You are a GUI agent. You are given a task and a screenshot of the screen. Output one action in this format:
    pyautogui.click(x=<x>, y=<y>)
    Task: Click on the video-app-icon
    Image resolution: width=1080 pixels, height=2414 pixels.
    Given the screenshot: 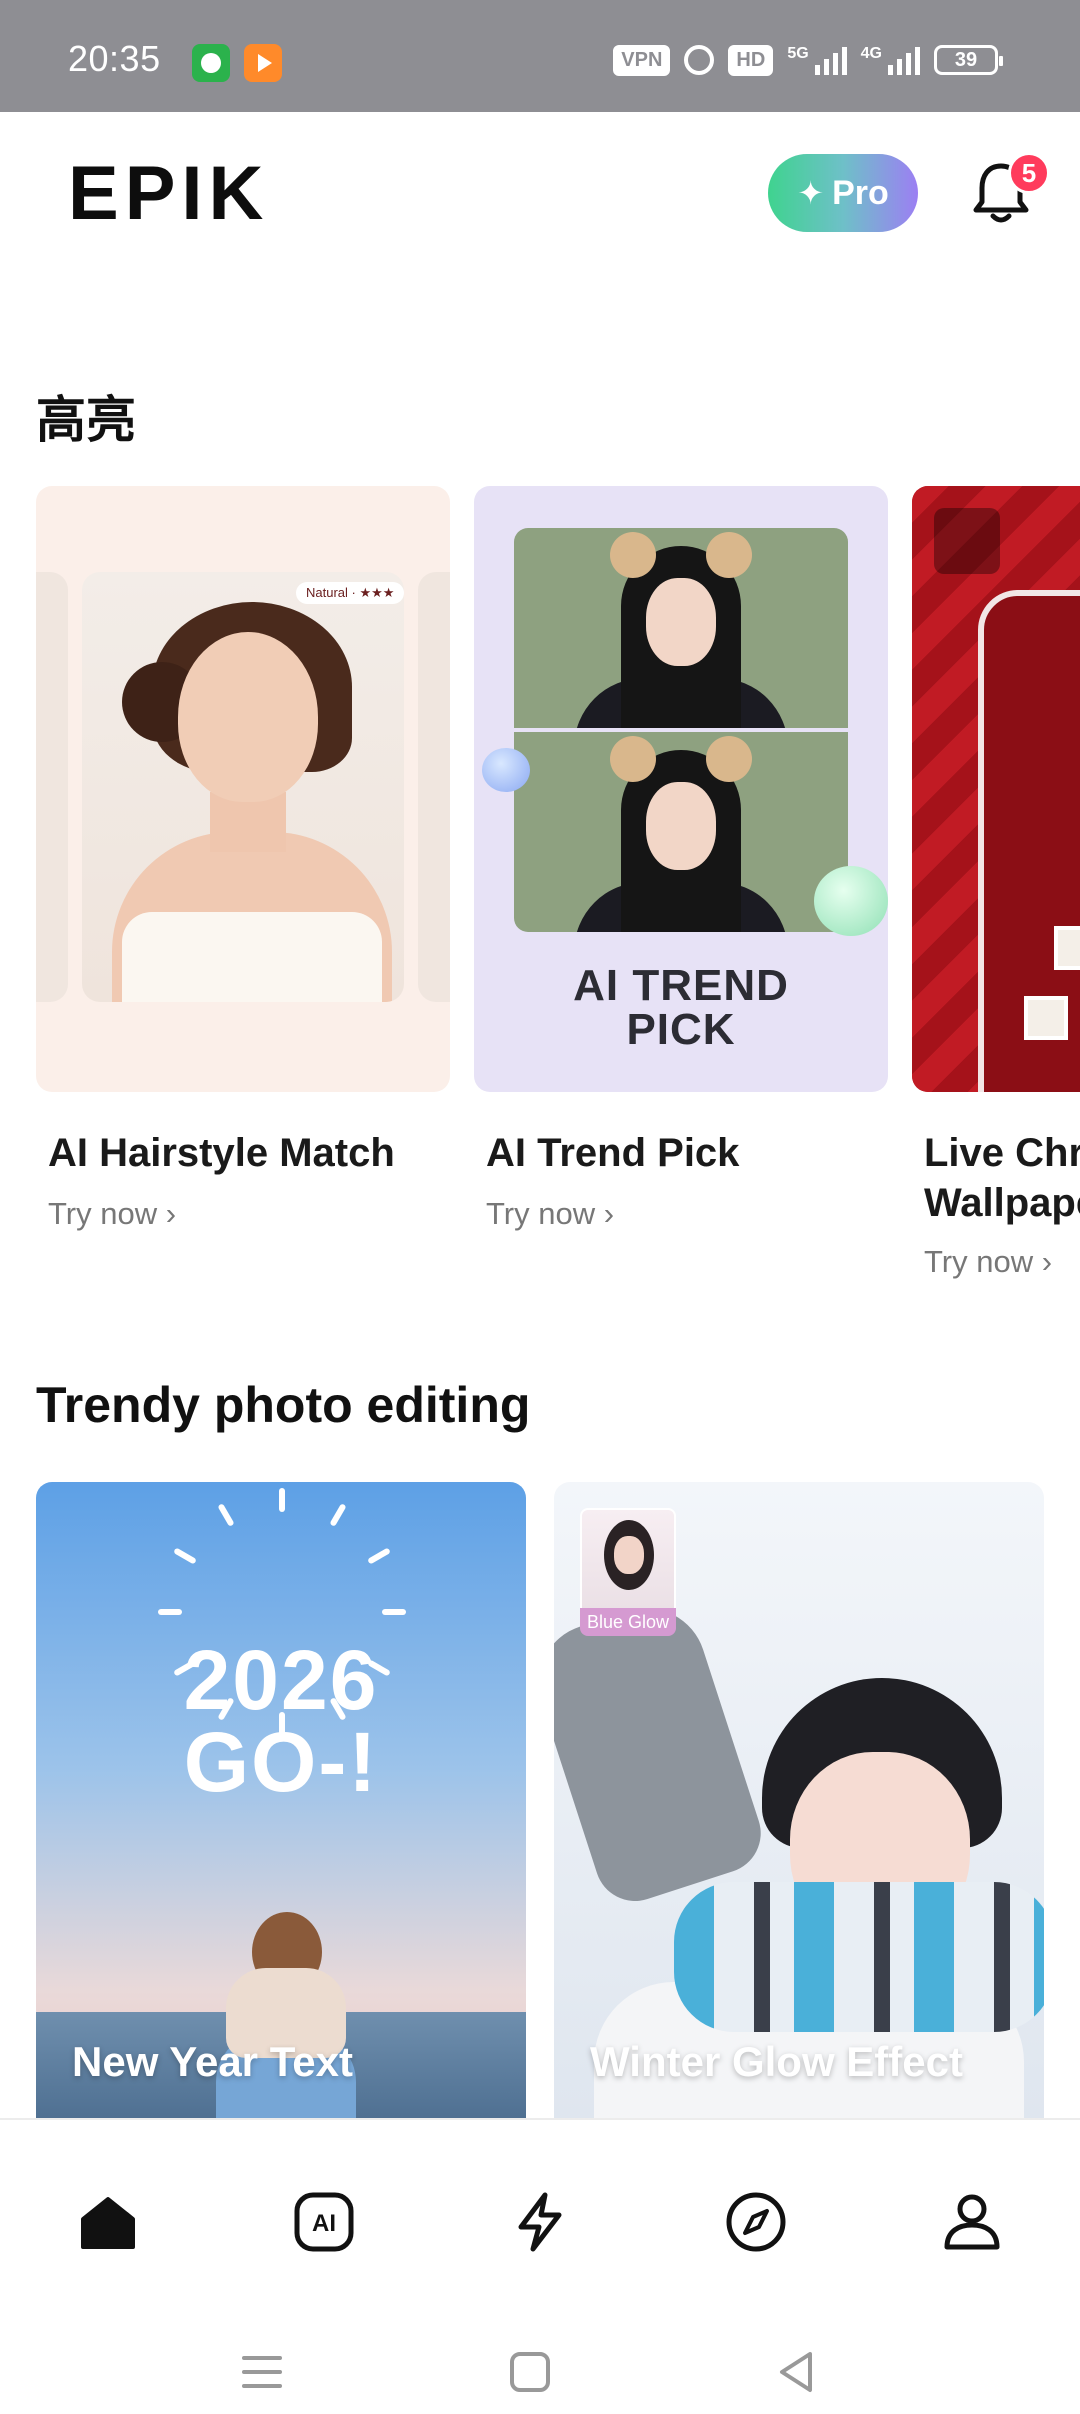 What is the action you would take?
    pyautogui.click(x=263, y=63)
    